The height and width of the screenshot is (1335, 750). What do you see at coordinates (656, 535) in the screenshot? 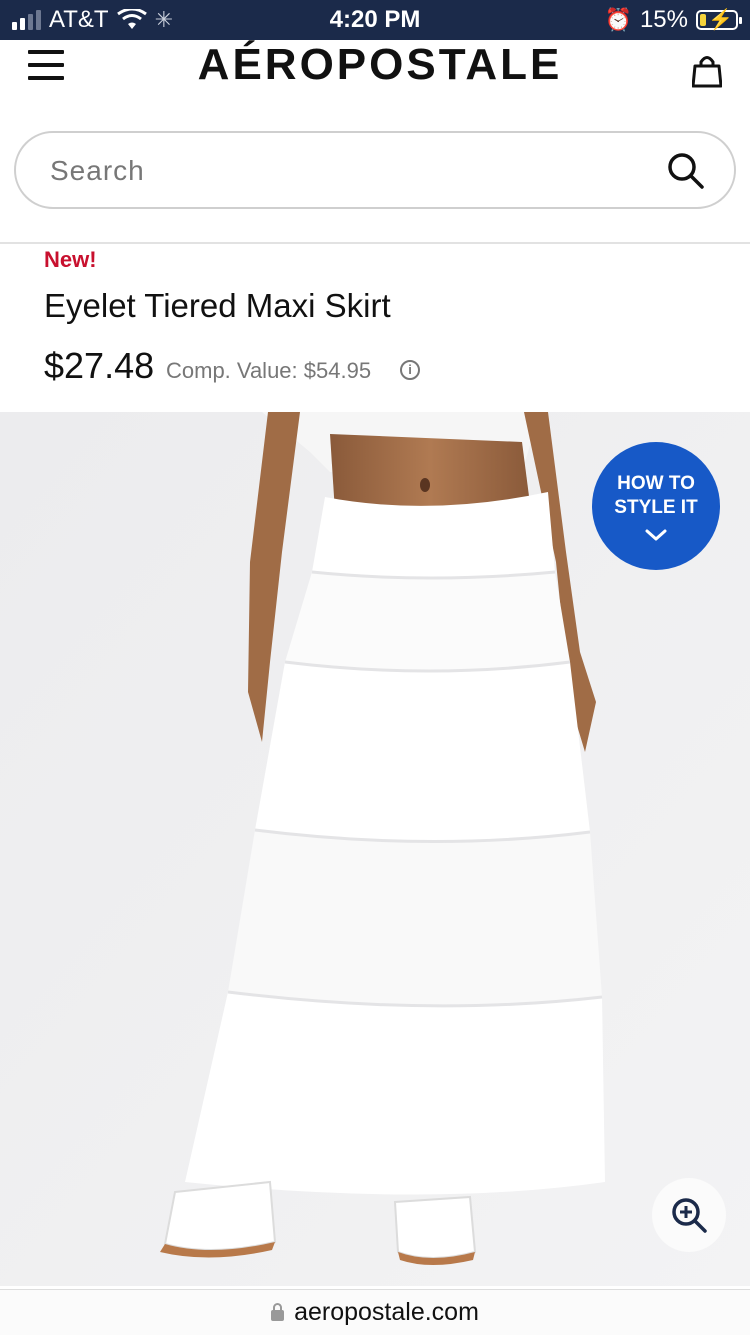
I see `chevron-down-icon` at bounding box center [656, 535].